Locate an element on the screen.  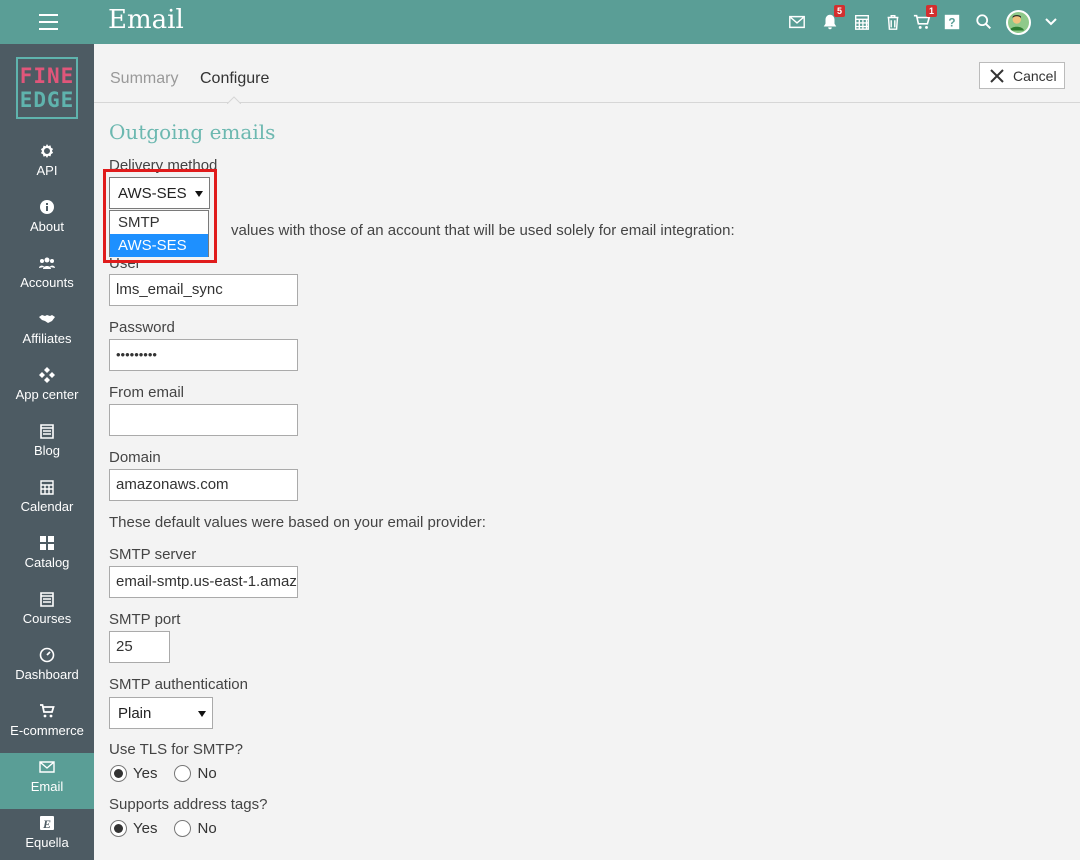
sidebar-item-e-commerce: E-commerce is located at coordinates (47, 725).